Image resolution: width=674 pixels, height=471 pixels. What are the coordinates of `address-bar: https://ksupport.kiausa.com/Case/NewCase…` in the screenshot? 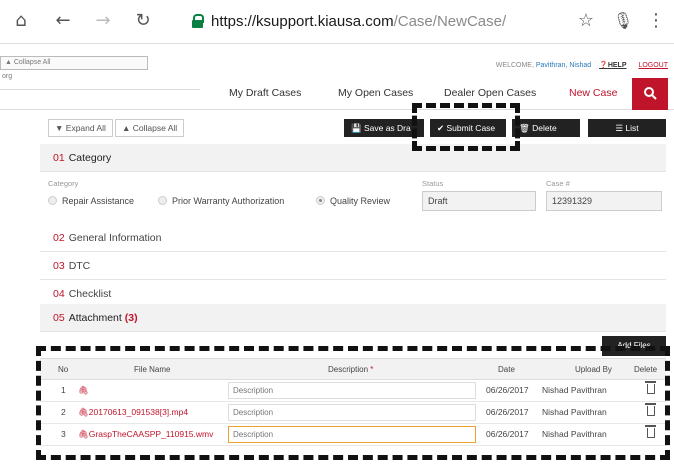 It's located at (349, 22).